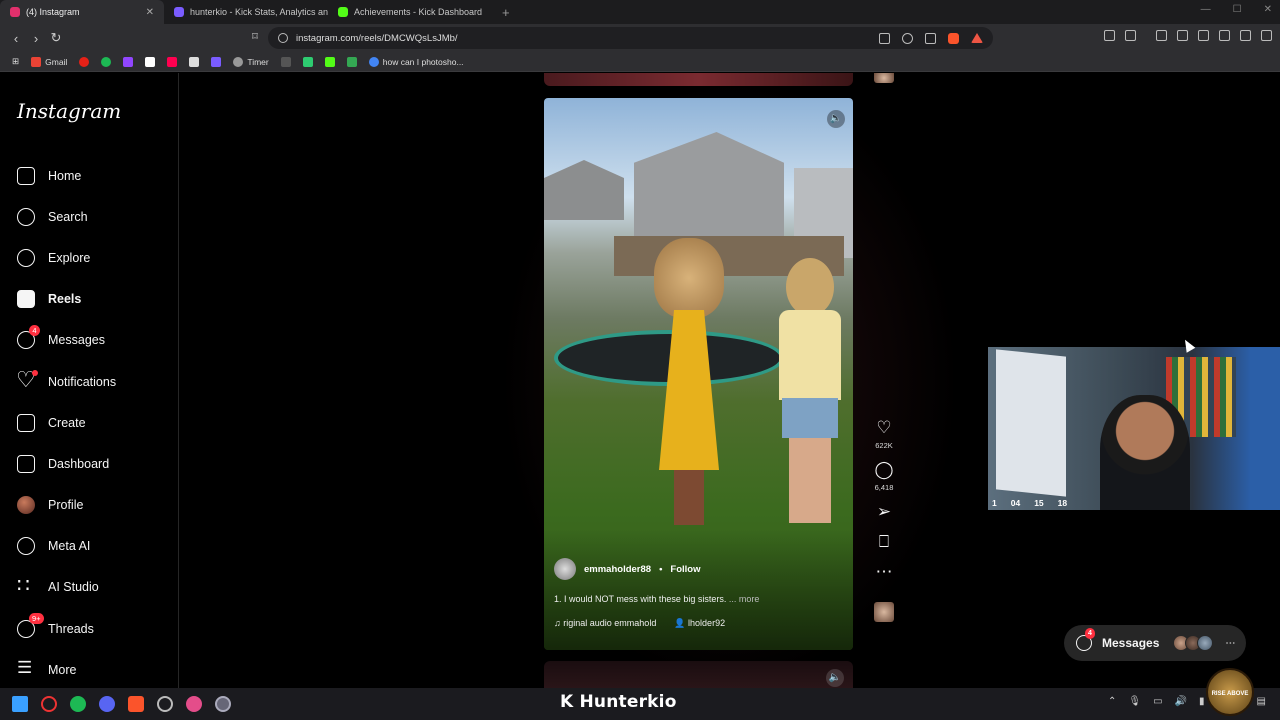  I want to click on home-icon, so click(26, 175).